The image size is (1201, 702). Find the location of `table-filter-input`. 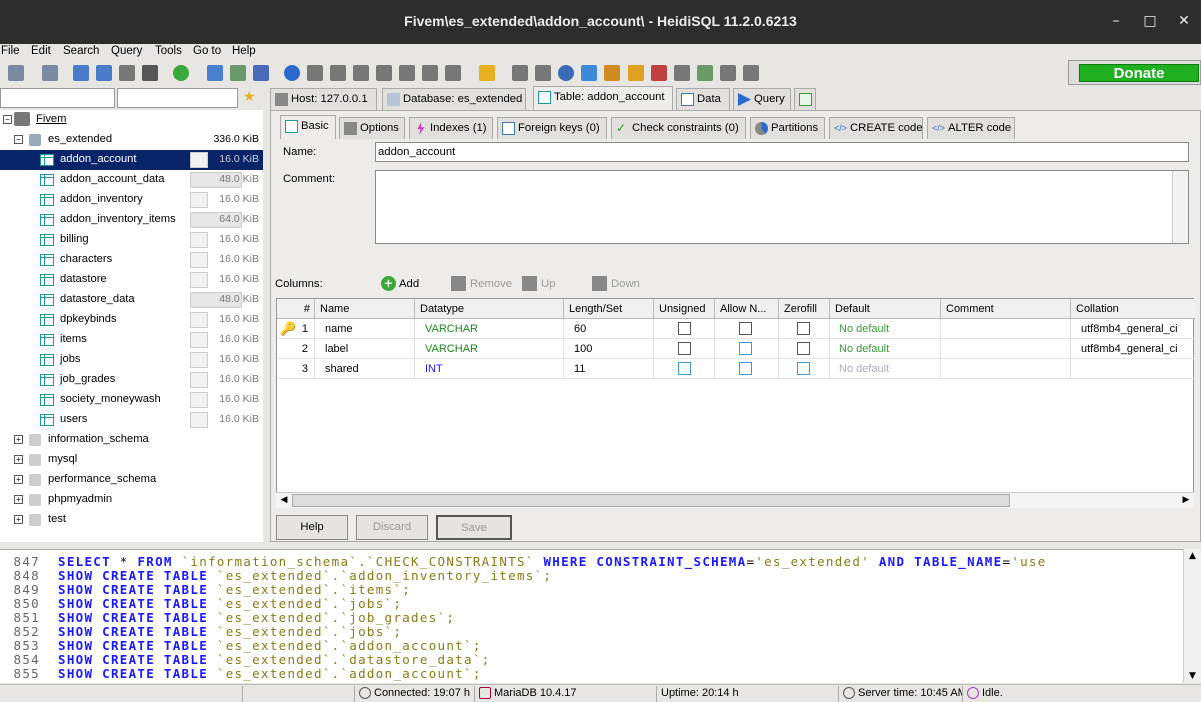

table-filter-input is located at coordinates (177, 98).